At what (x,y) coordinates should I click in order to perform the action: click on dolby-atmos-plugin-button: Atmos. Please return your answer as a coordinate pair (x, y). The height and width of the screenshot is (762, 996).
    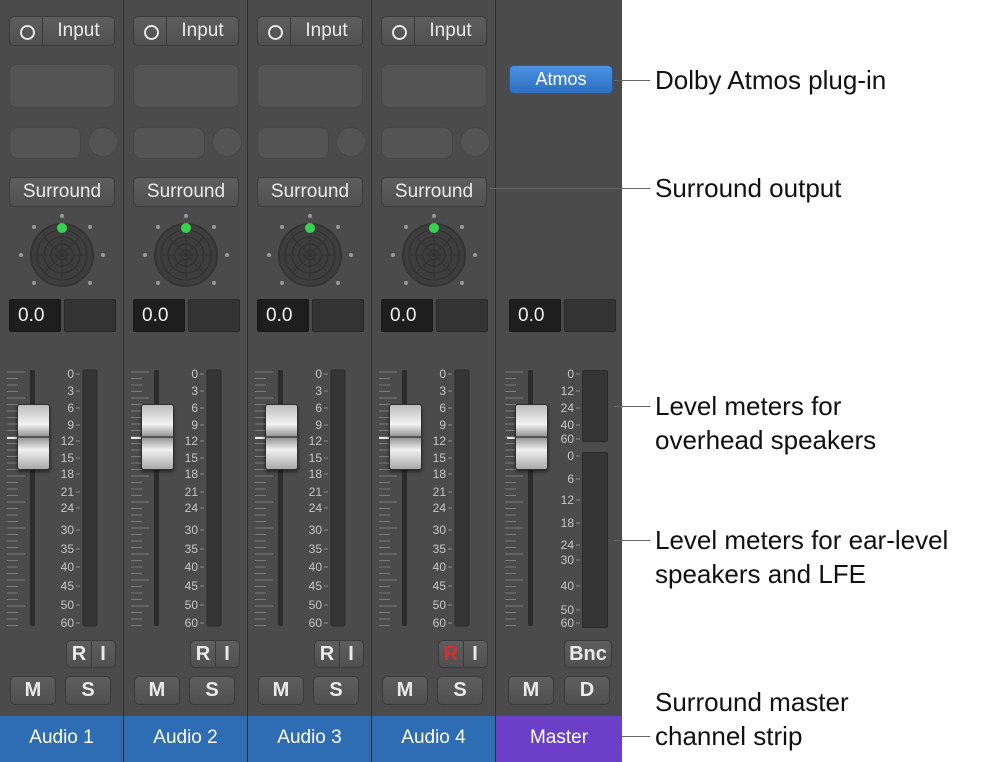
    Looking at the image, I should click on (561, 79).